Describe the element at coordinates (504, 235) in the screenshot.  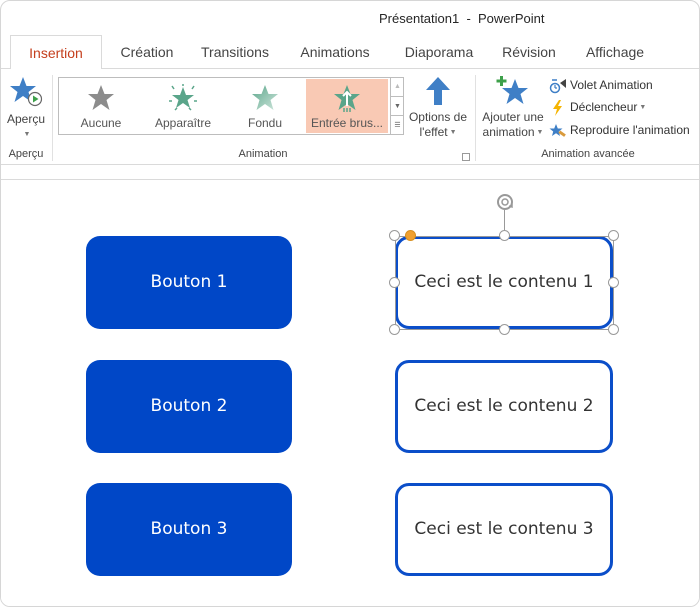
I see `resize-handle-top` at that location.